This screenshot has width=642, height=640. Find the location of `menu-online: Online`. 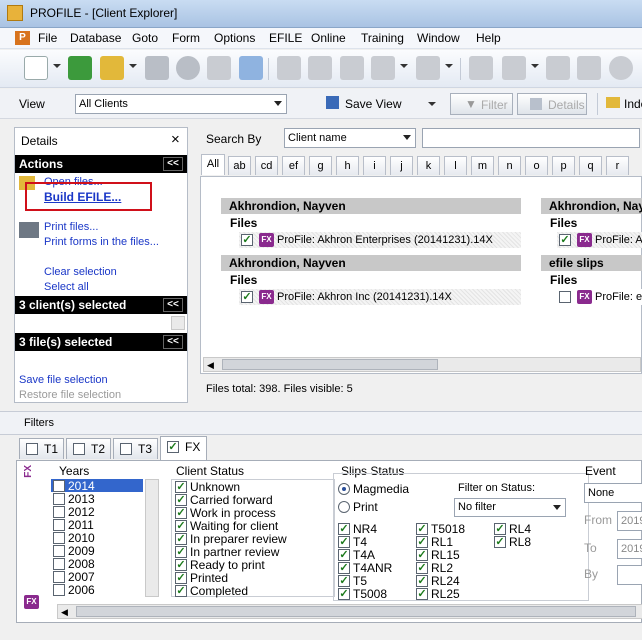

menu-online: Online is located at coordinates (328, 38).